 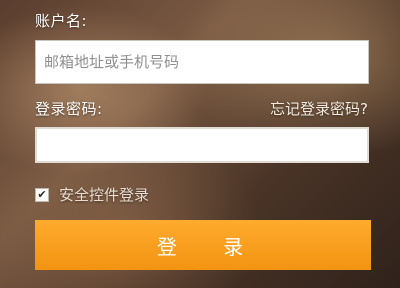 I want to click on security-control-row: ✔ 安全控件登录, so click(x=92, y=194).